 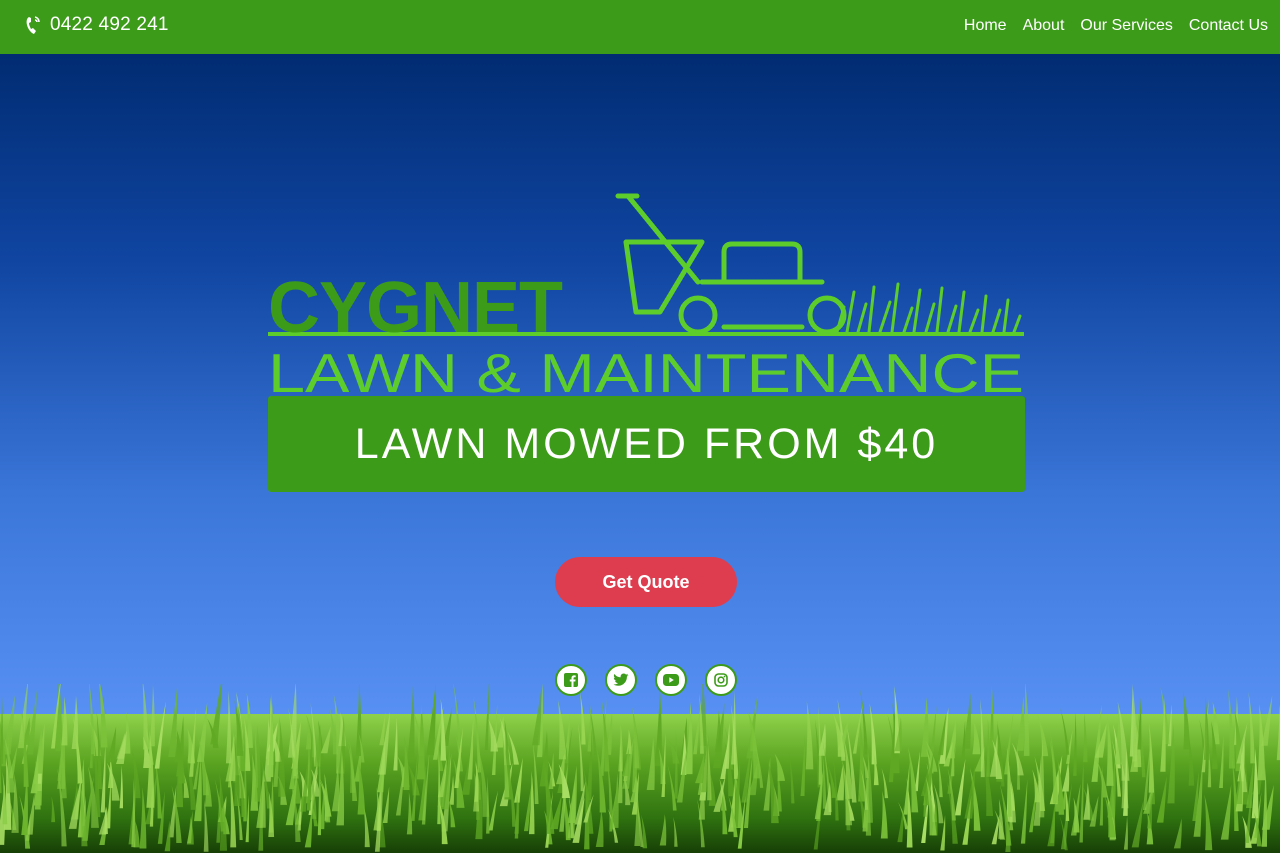 I want to click on get-quote-button: Get Quote, so click(x=646, y=582).